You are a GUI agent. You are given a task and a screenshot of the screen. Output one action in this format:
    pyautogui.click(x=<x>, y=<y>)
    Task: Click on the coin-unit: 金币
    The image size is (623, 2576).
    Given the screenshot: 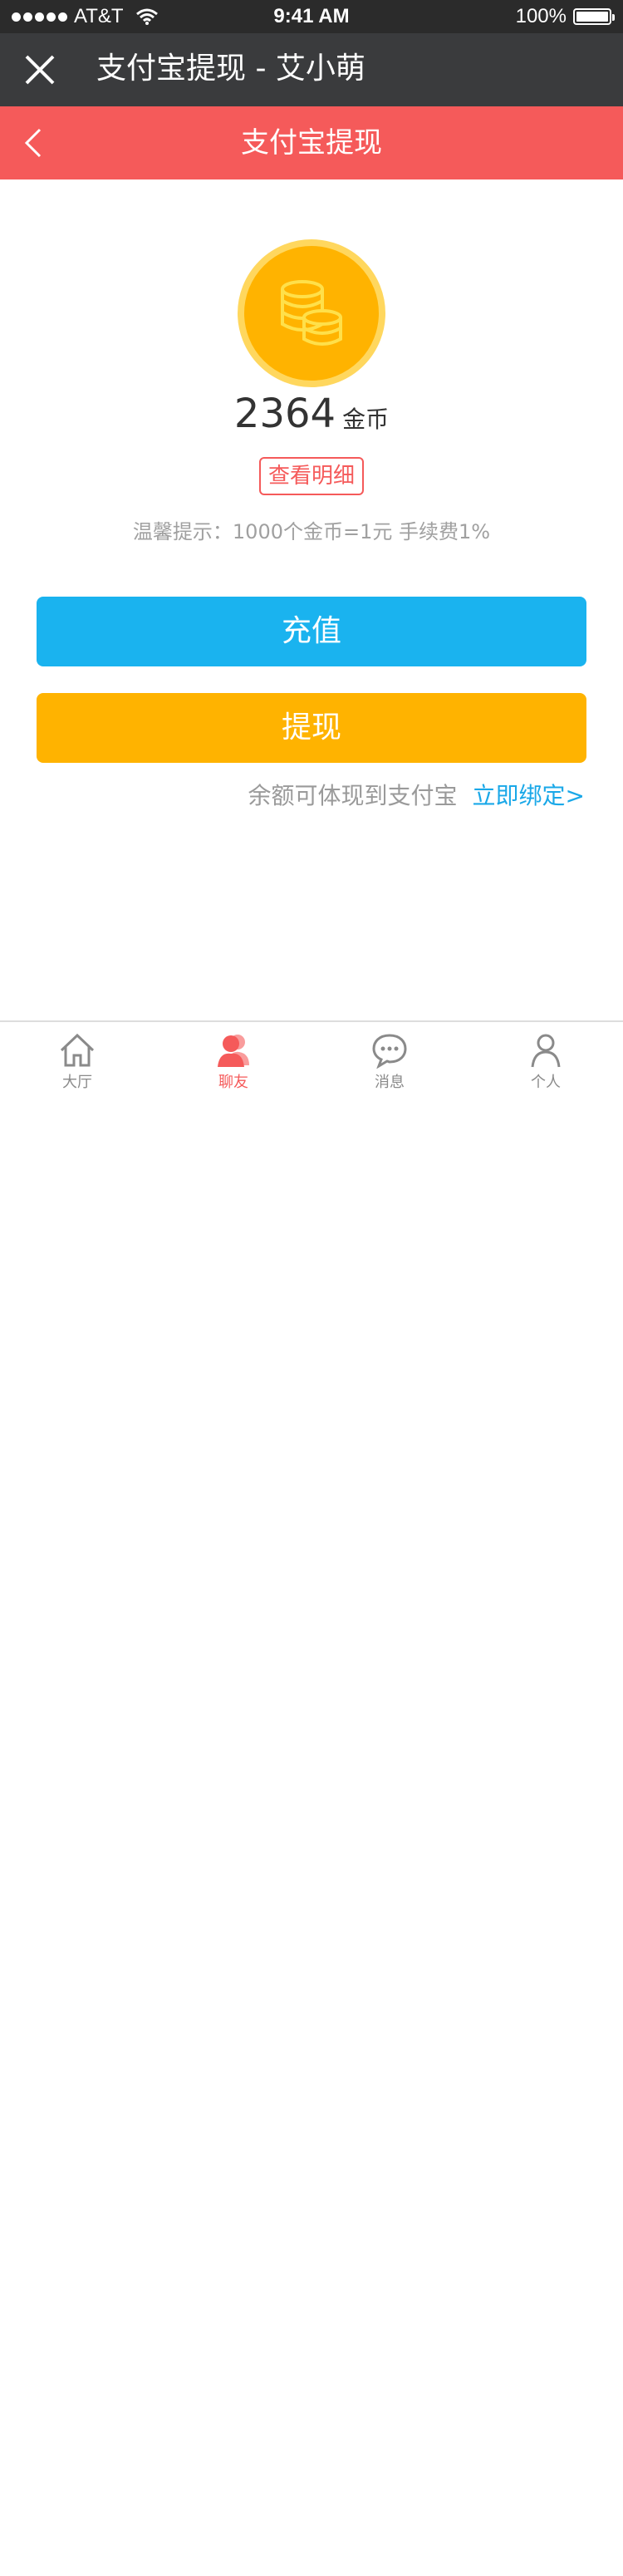 What is the action you would take?
    pyautogui.click(x=366, y=419)
    